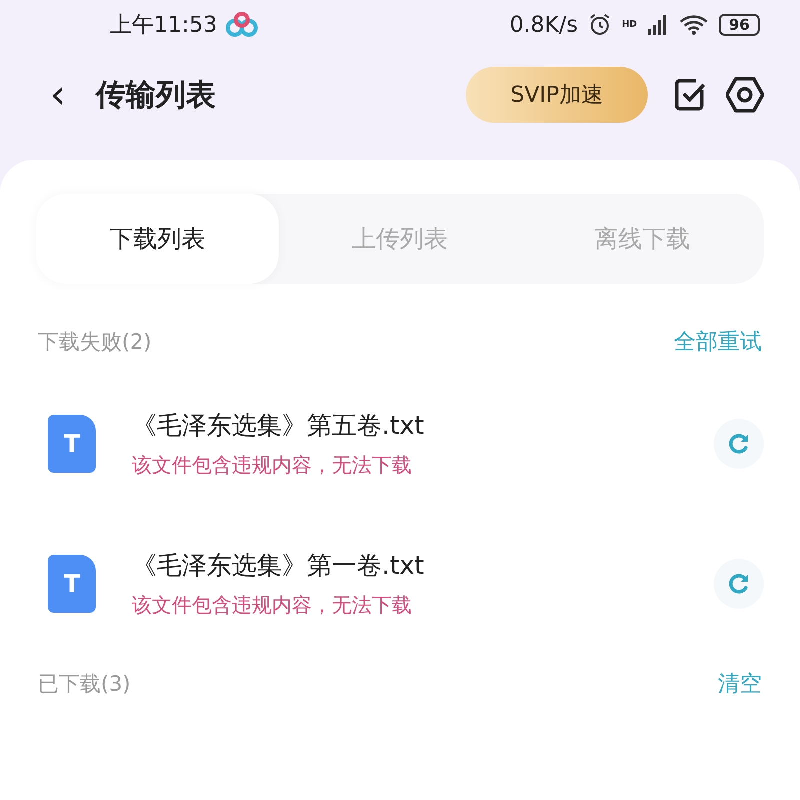 This screenshot has width=800, height=800. Describe the element at coordinates (694, 25) in the screenshot. I see `wifi-icon` at that location.